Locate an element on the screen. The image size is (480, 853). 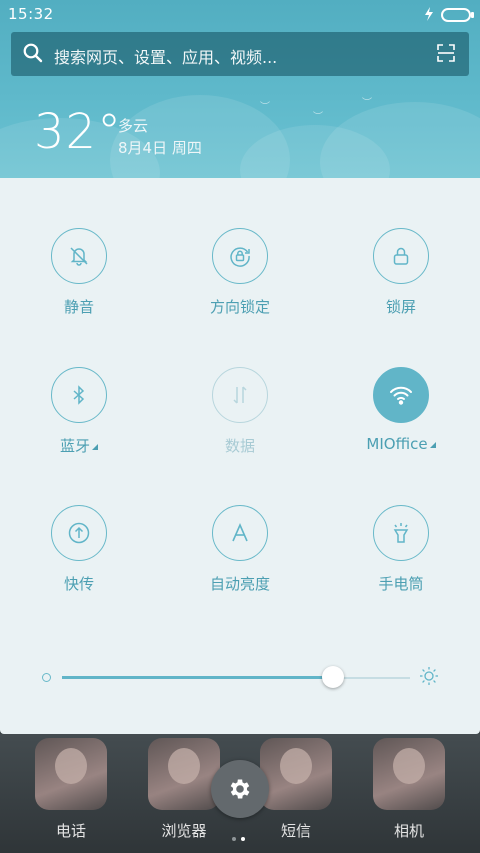
toggle-wifi: MIOffice is located at coordinates (401, 410).